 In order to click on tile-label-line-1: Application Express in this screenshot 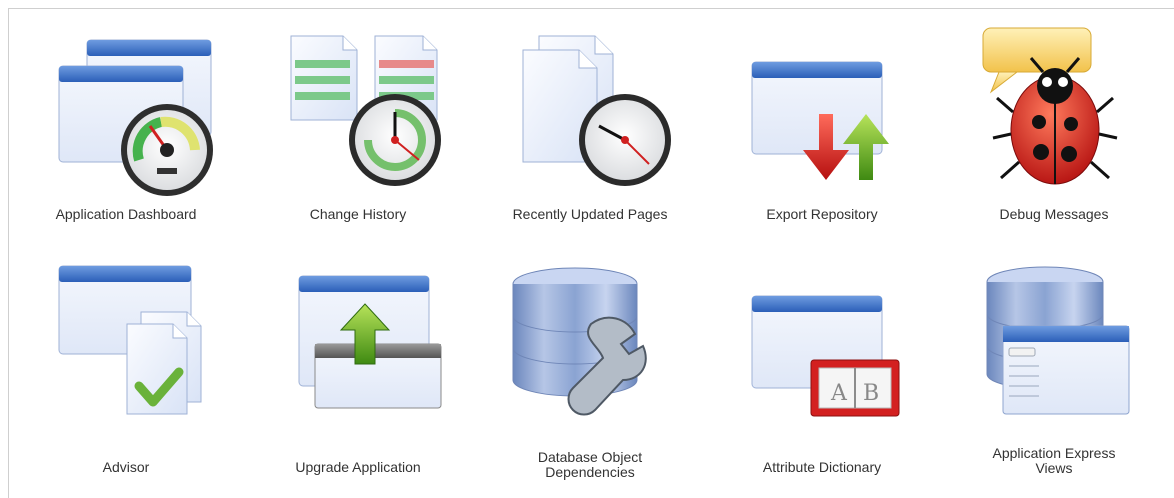, I will do `click(1054, 453)`.